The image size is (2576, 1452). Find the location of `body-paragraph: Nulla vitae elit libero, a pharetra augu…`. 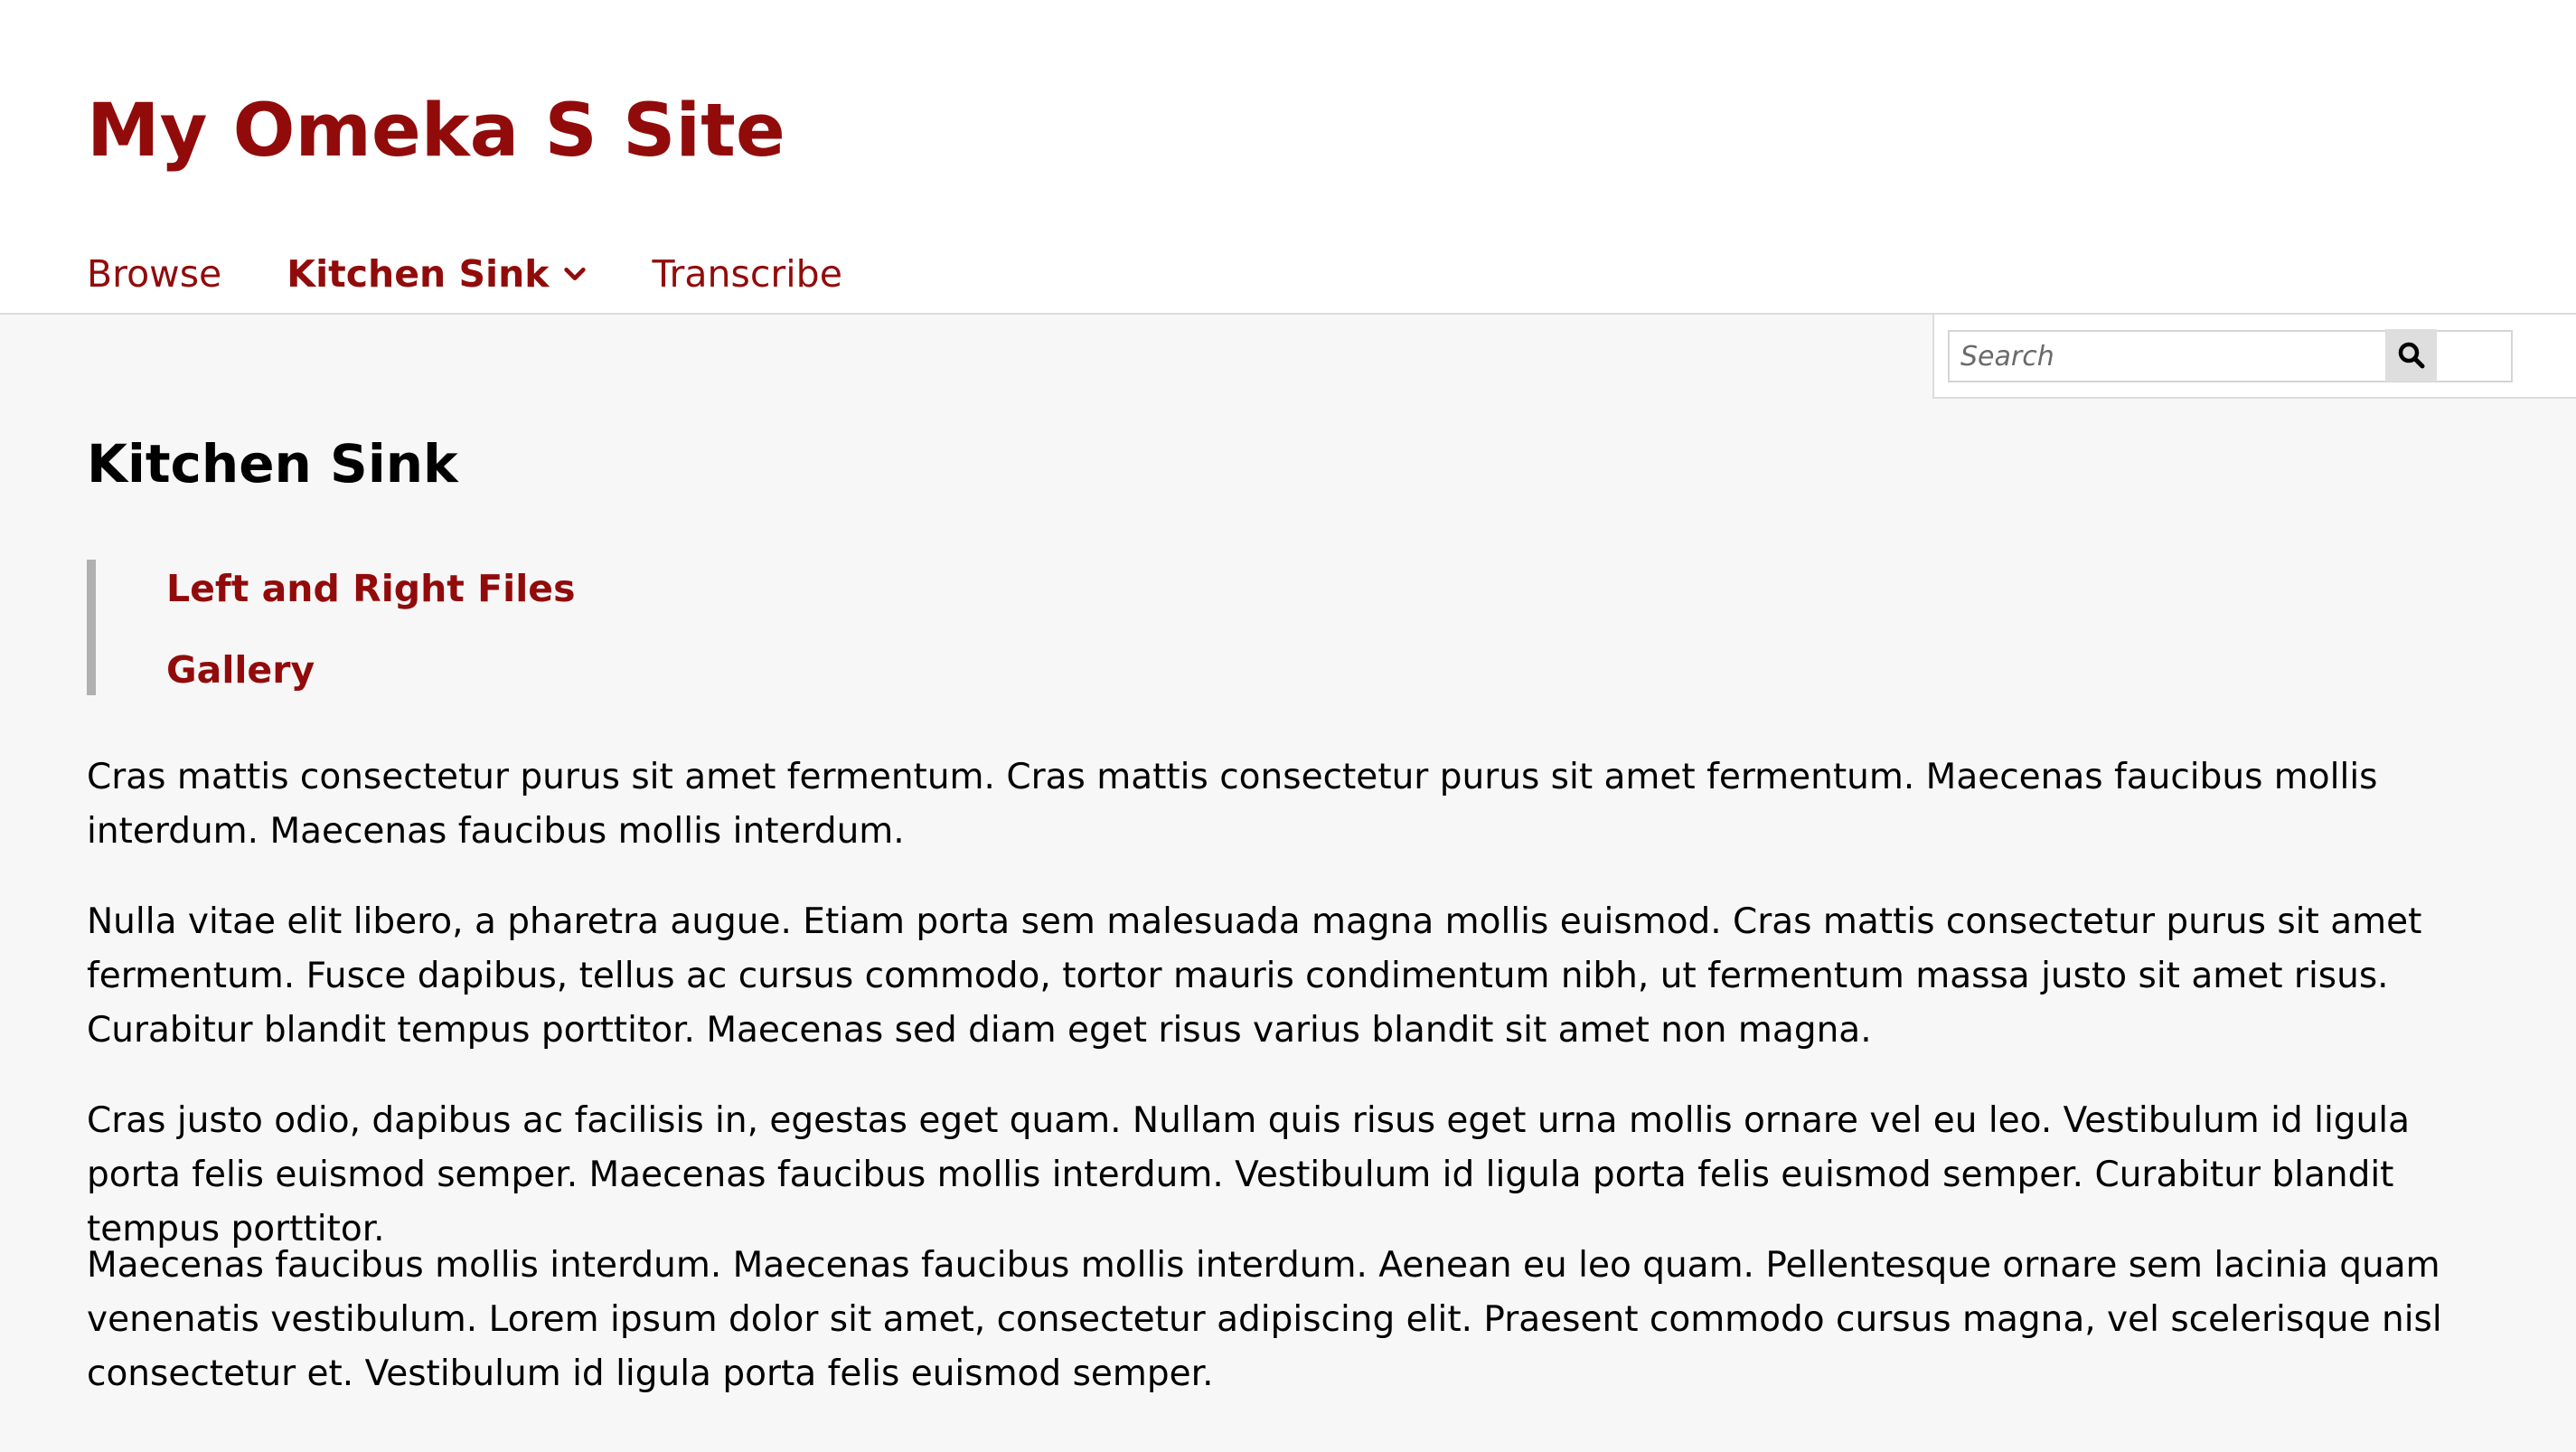

body-paragraph: Nulla vitae elit libero, a pharetra augu… is located at coordinates (1254, 976).